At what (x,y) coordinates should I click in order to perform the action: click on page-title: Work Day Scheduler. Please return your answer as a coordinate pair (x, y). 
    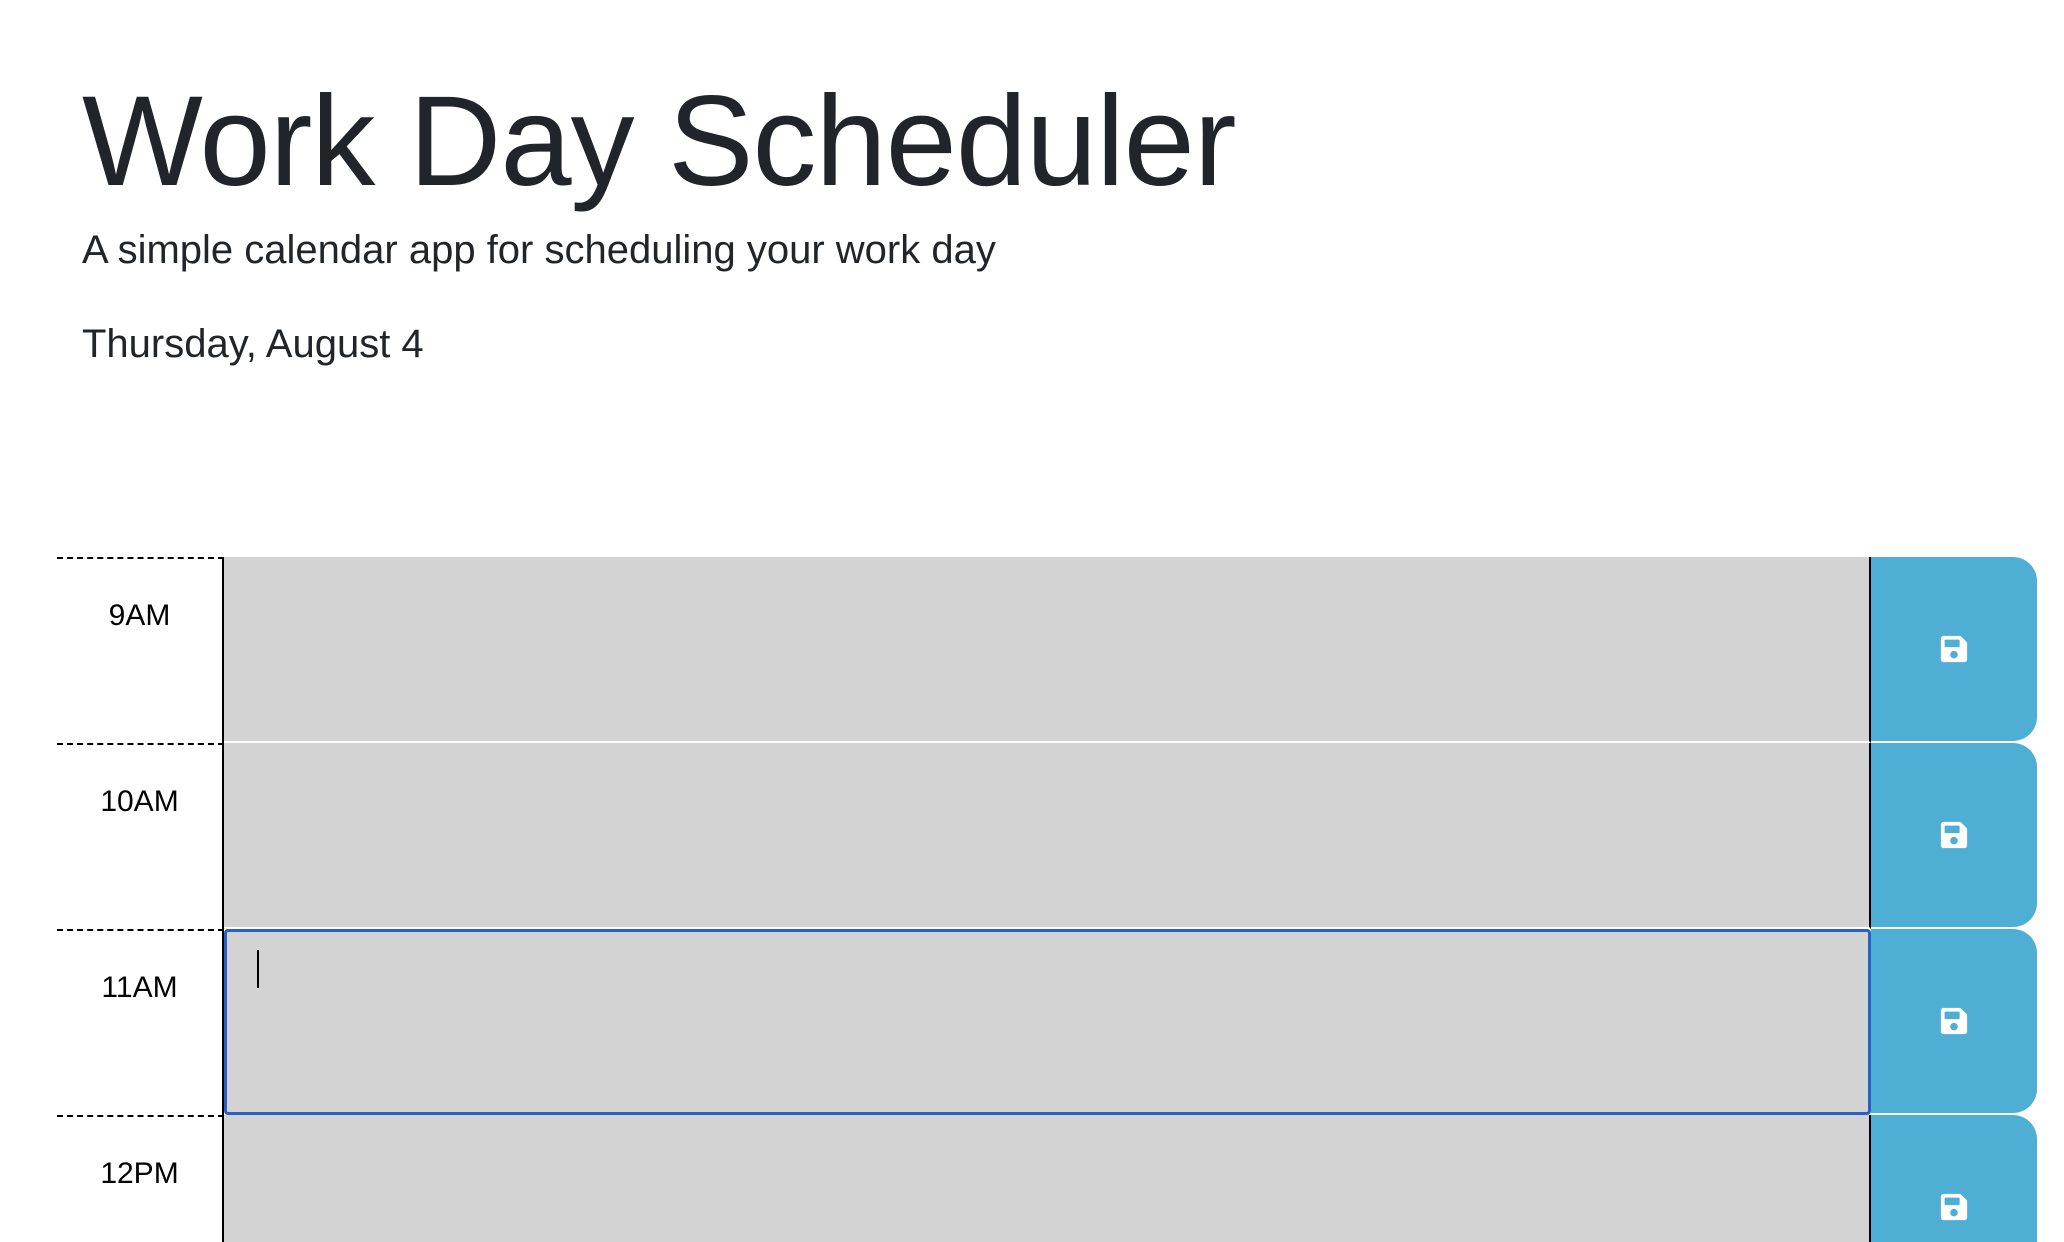
    Looking at the image, I should click on (659, 141).